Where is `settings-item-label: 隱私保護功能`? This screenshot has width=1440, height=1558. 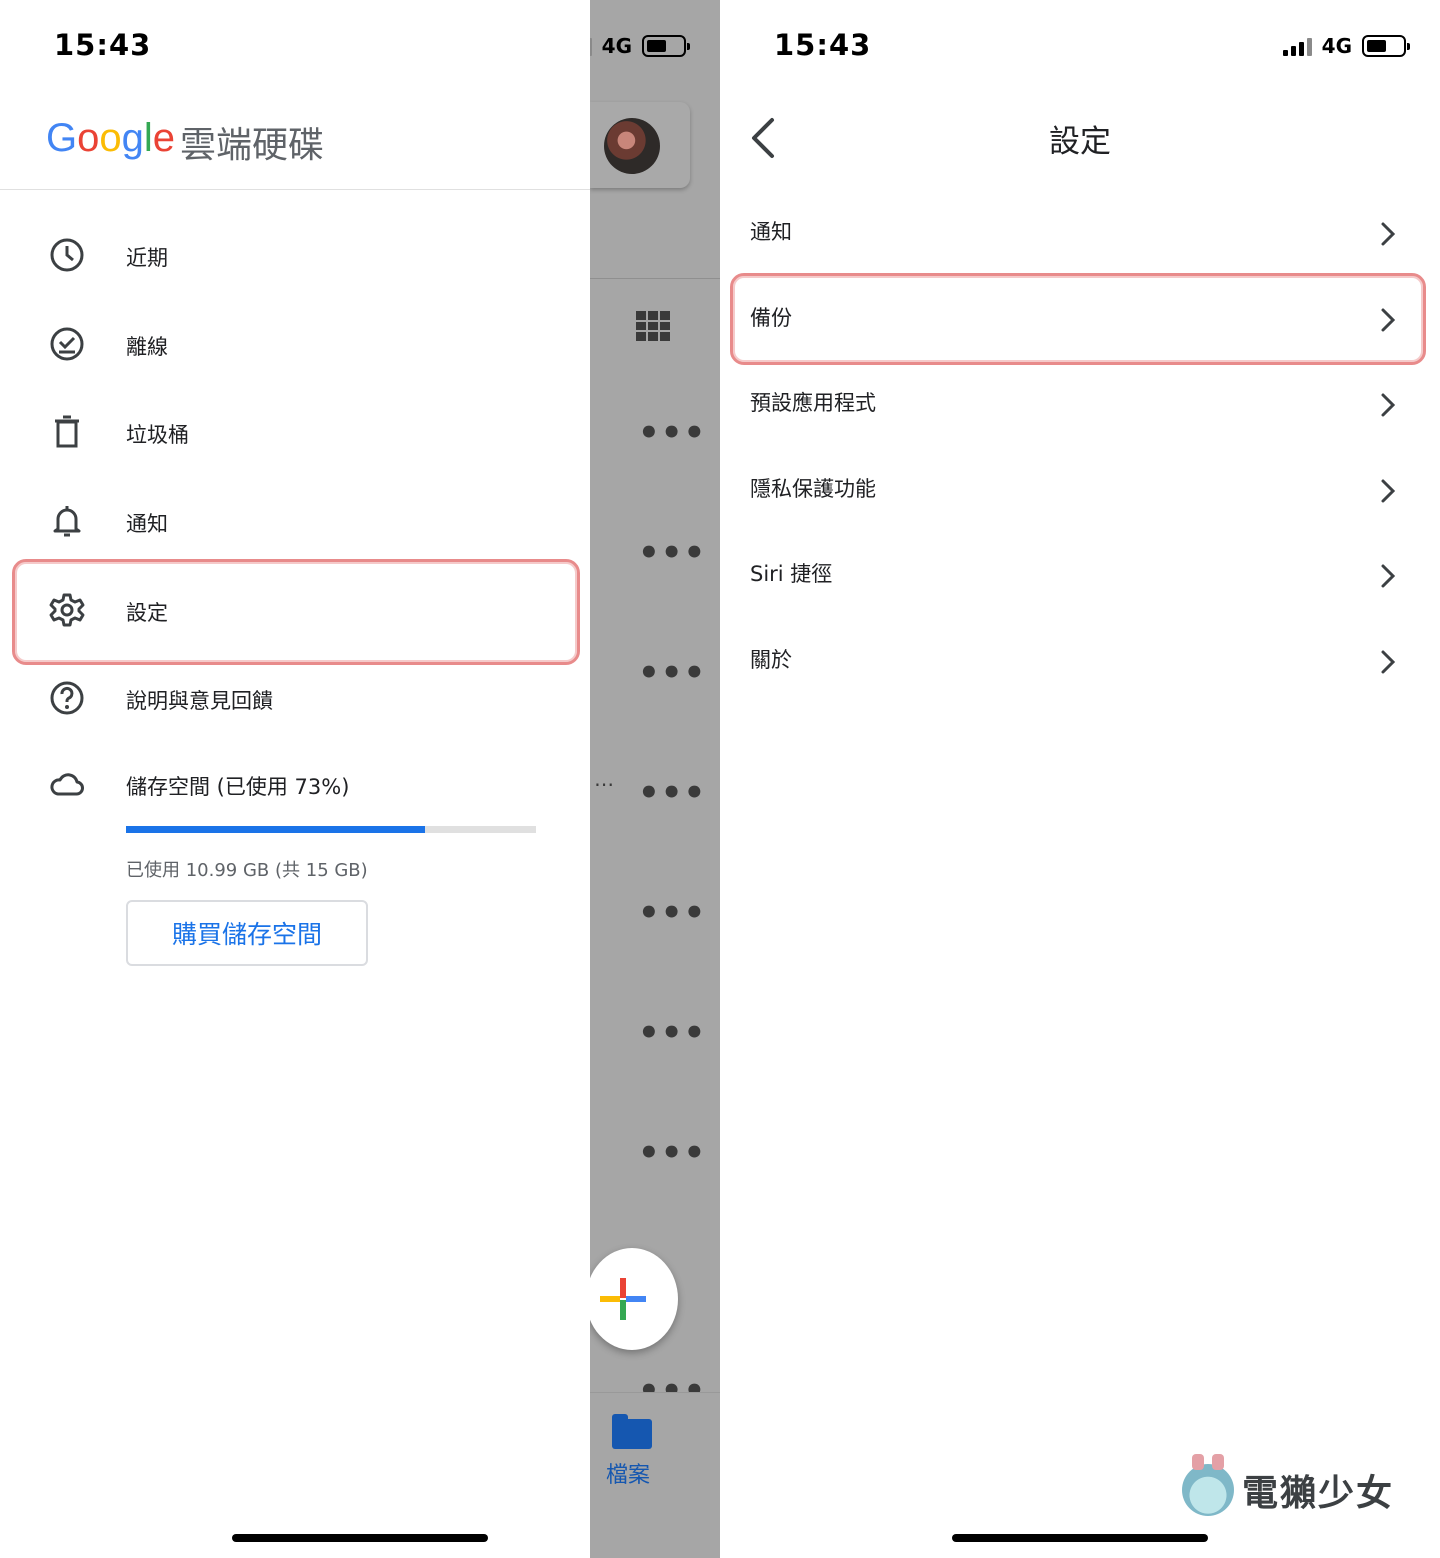 settings-item-label: 隱私保護功能 is located at coordinates (813, 489).